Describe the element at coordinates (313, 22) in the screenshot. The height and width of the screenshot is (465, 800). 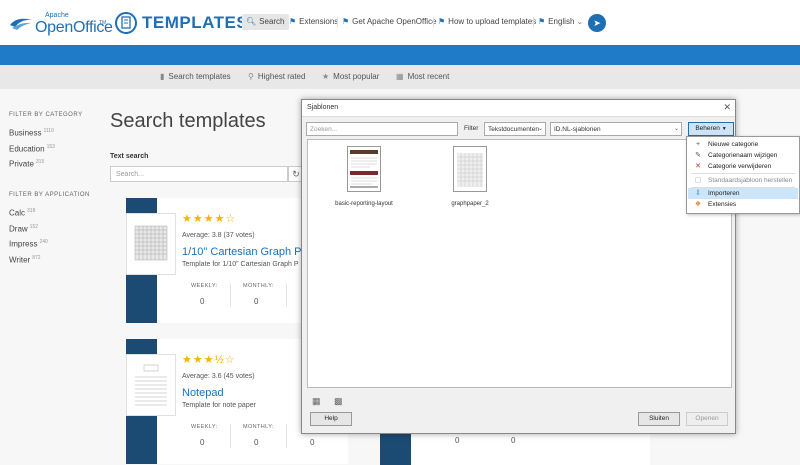
I see `nav-extensions: ⚑ Extensions` at that location.